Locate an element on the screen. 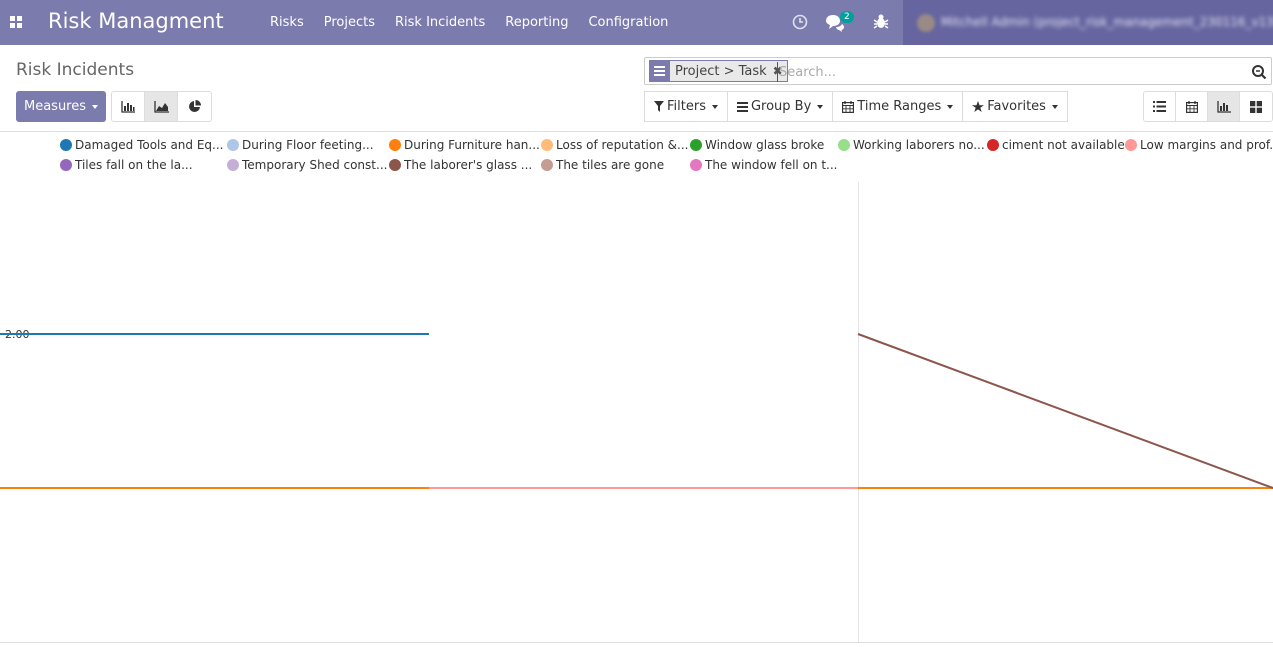  search-options: Filters Group By Time Ranges Favorites is located at coordinates (856, 106).